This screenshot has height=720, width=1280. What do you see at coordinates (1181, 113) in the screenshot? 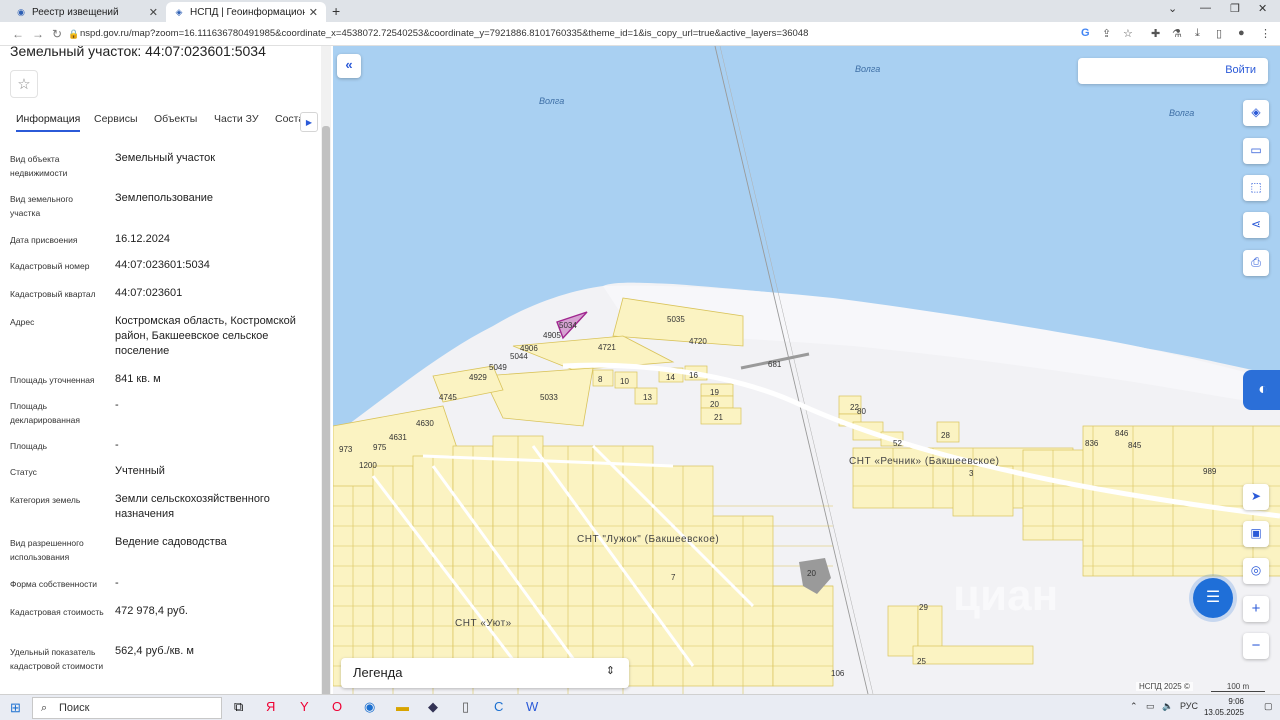
I see `river-label-3: Волга` at bounding box center [1181, 113].